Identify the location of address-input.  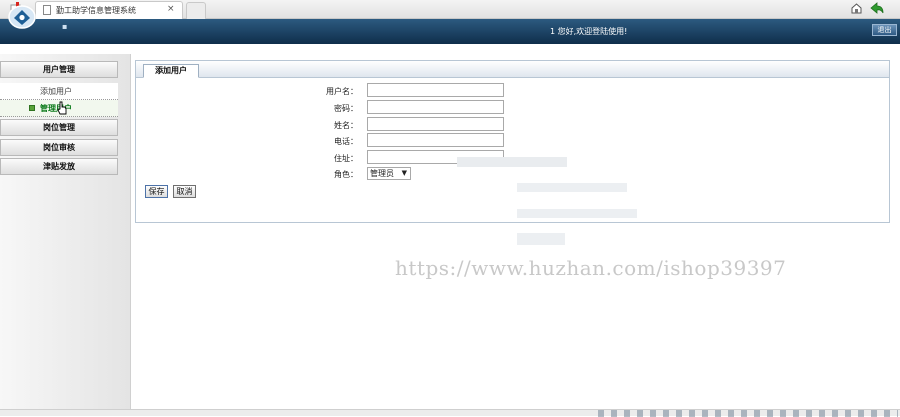
(435, 157).